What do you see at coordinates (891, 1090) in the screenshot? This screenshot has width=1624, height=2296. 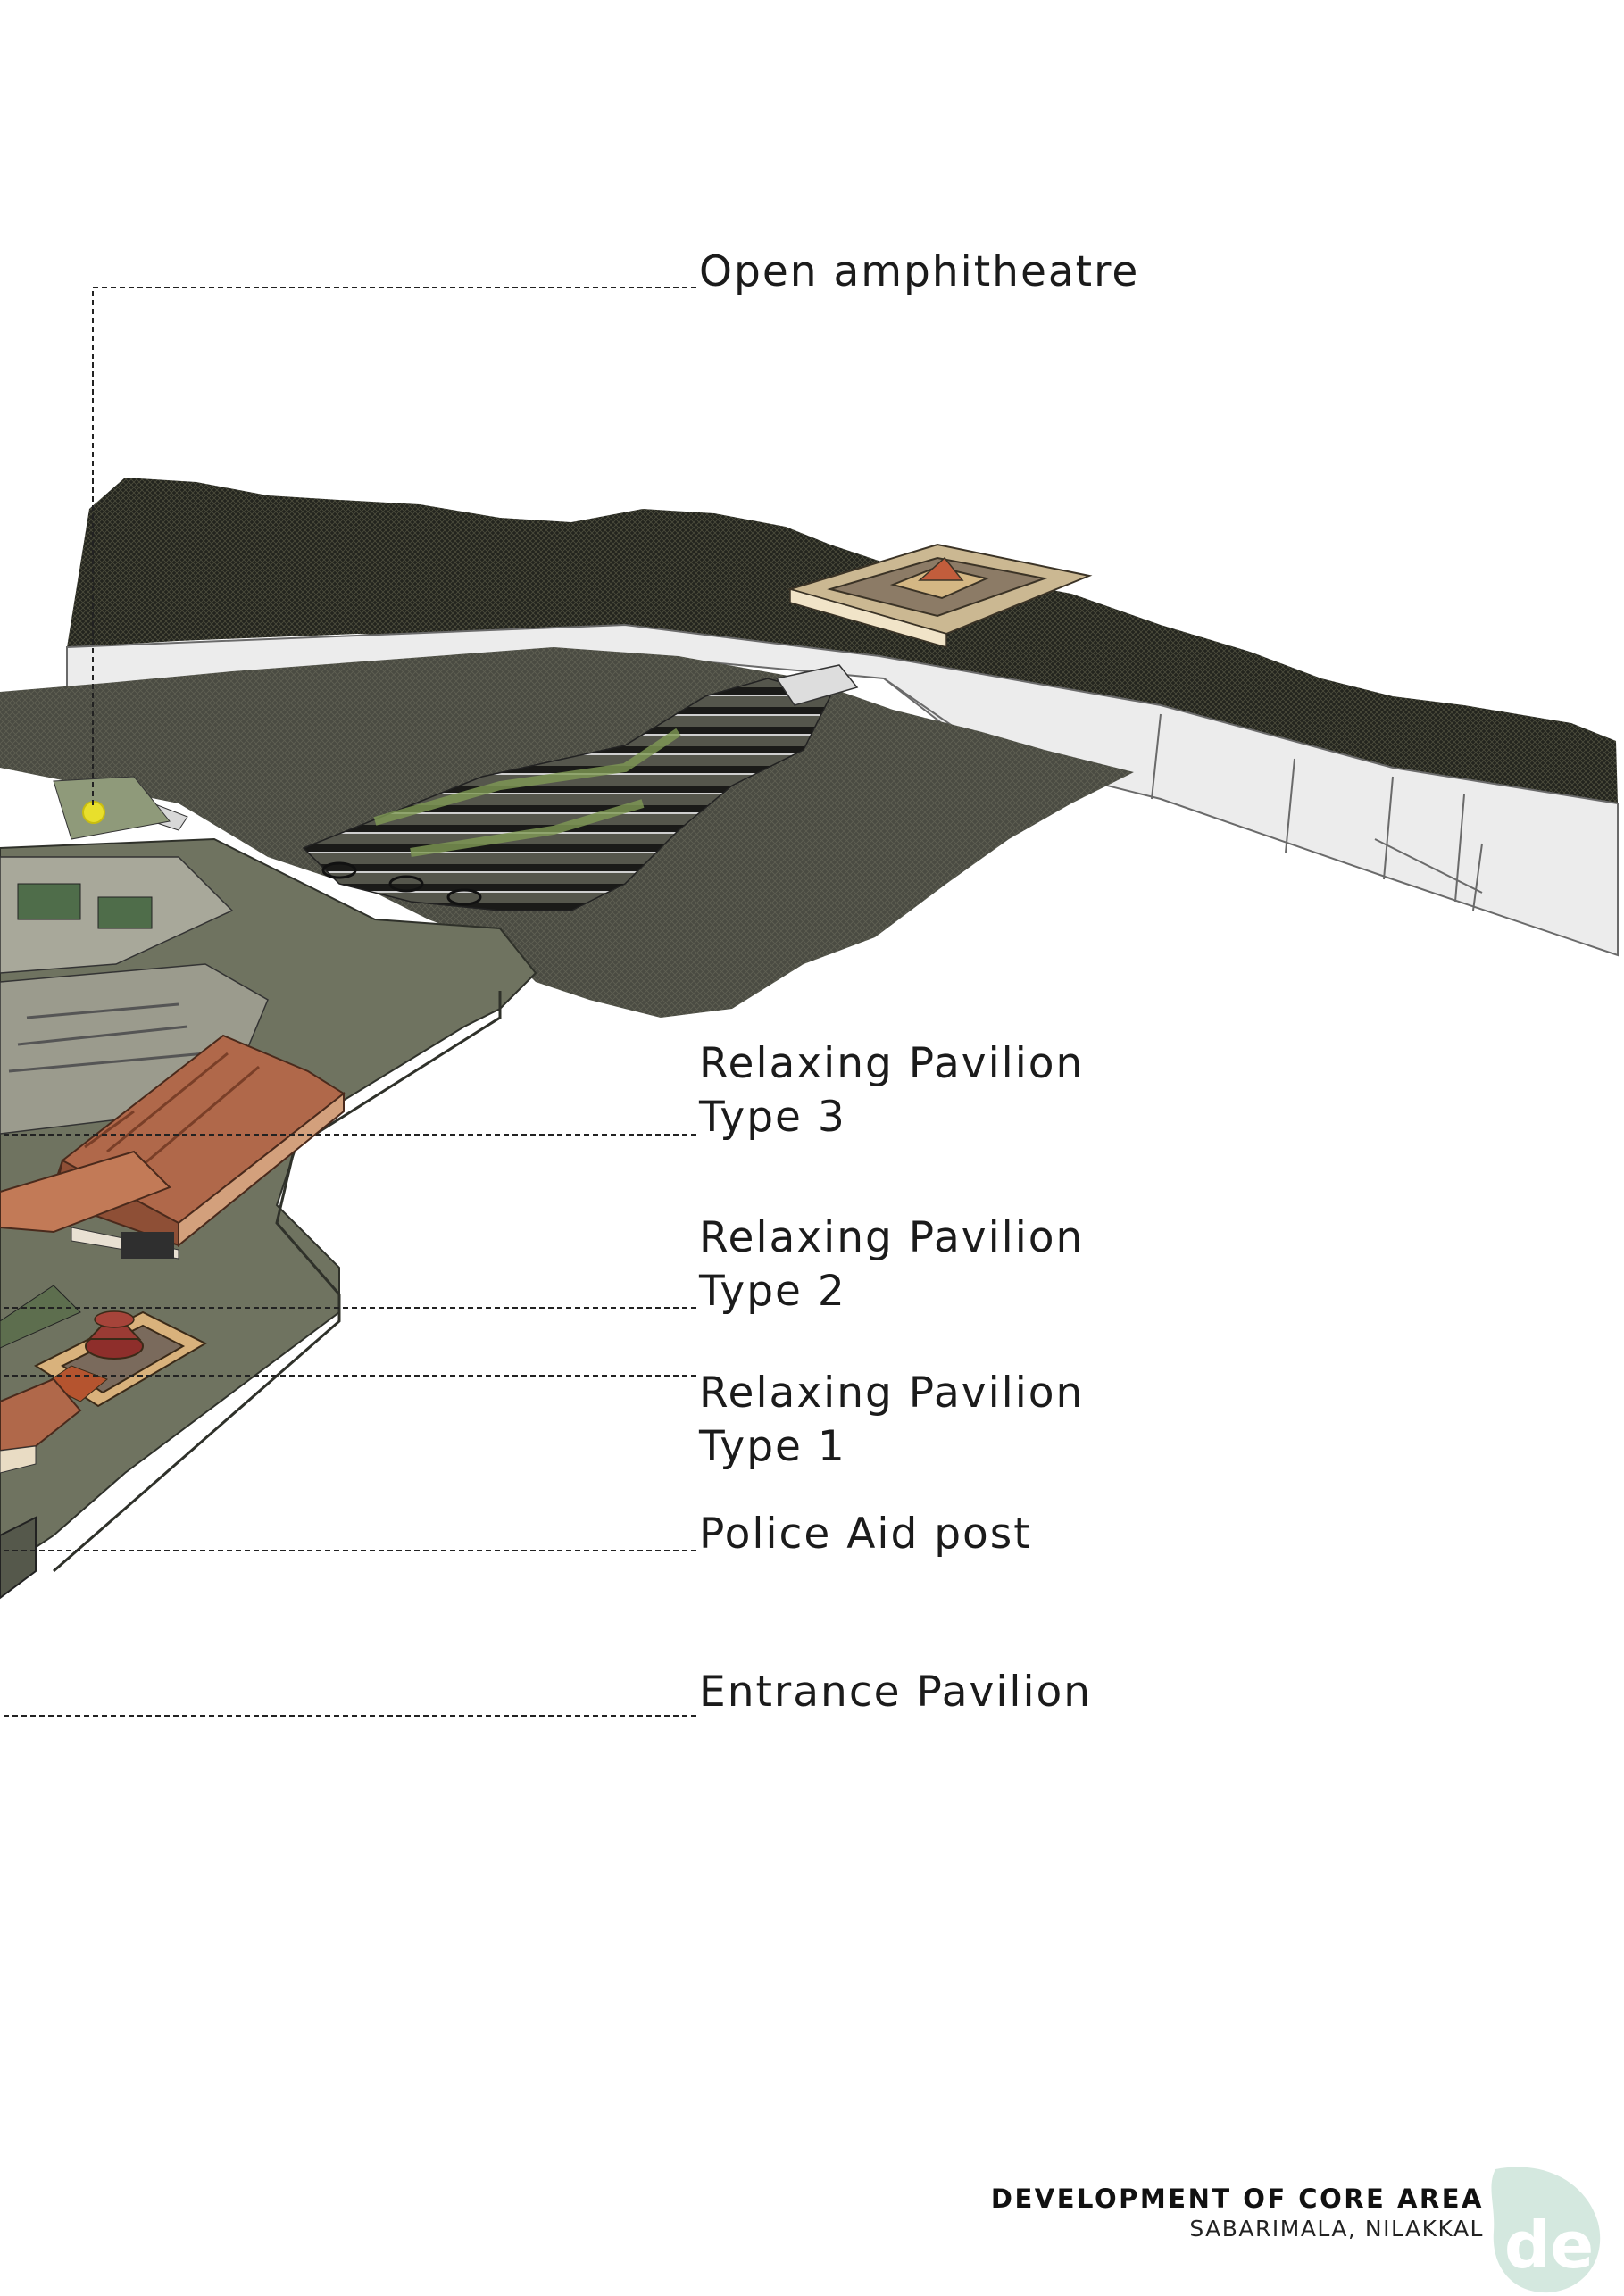 I see `label-relaxing-pavilion-type-3: Relaxing Pavilion Type 3` at bounding box center [891, 1090].